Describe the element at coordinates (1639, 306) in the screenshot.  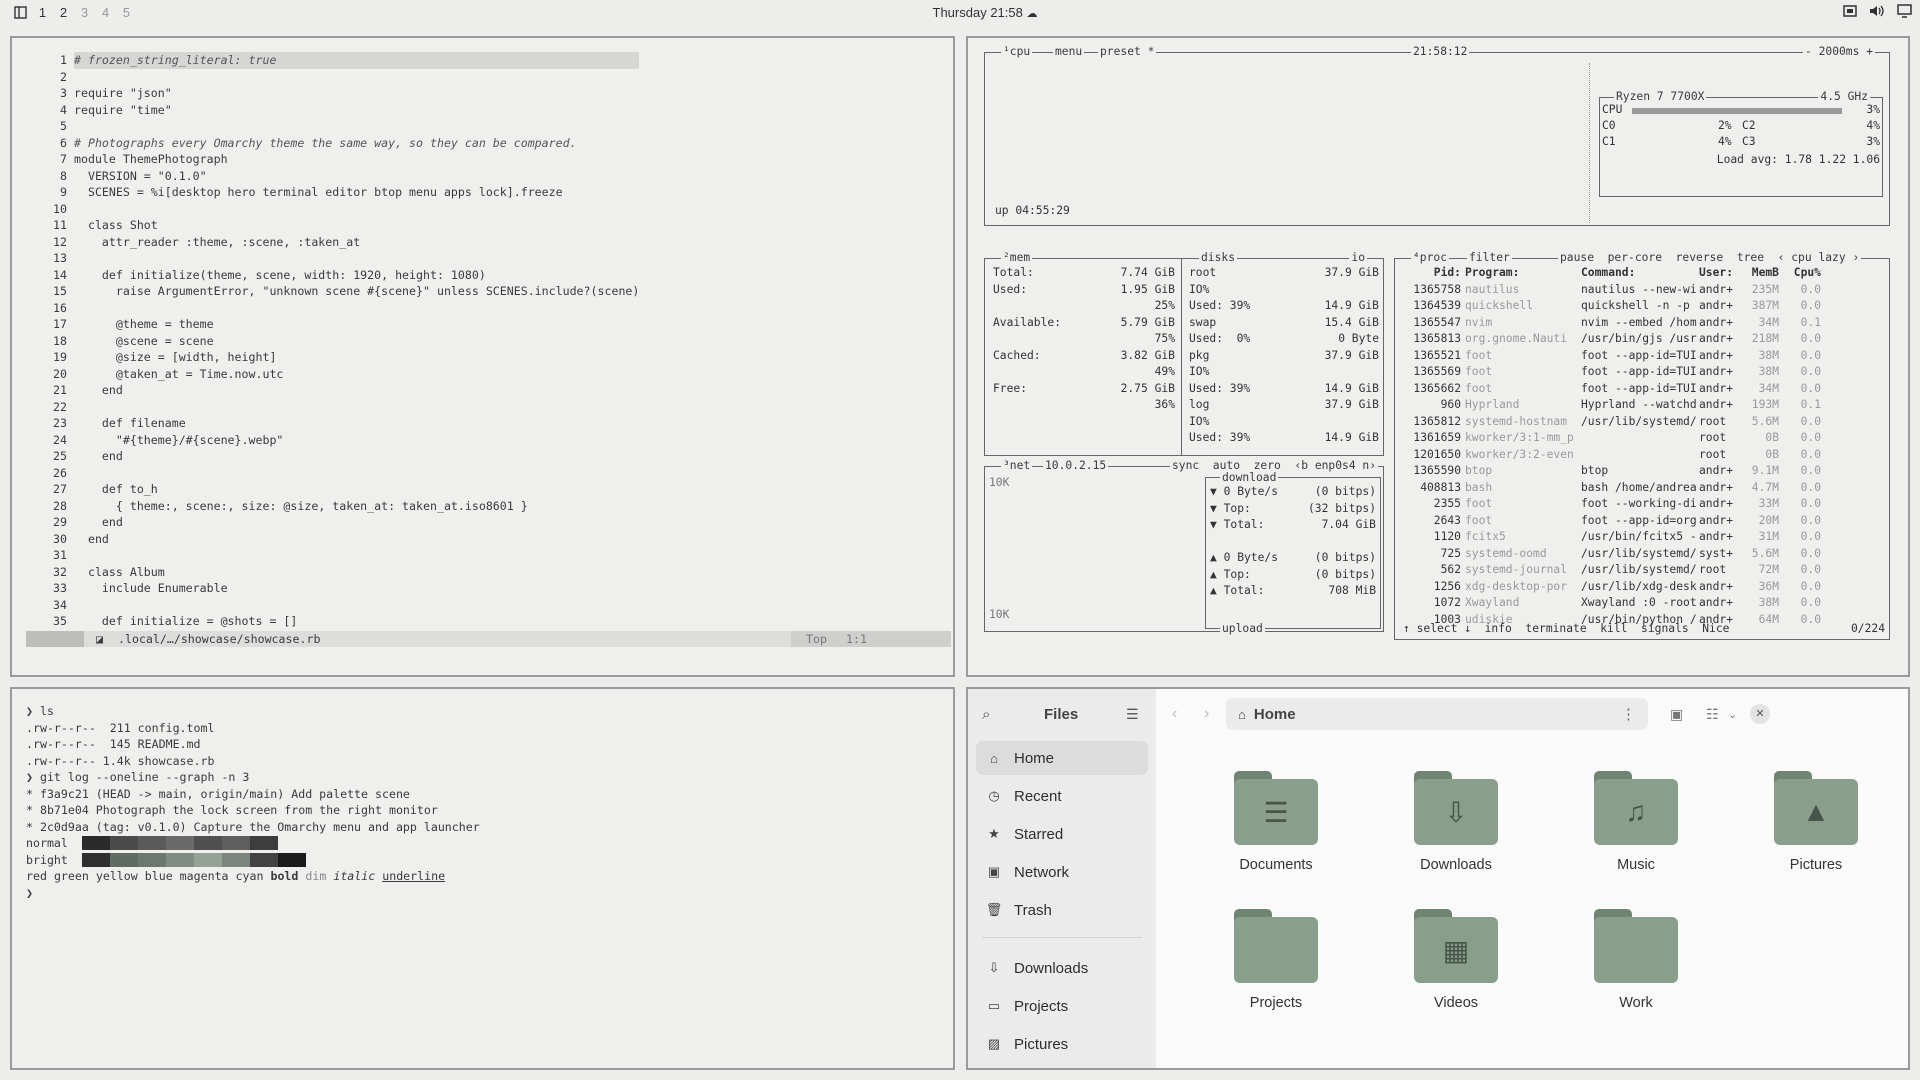
I see `proc-cell: quickshell -n -p /` at that location.